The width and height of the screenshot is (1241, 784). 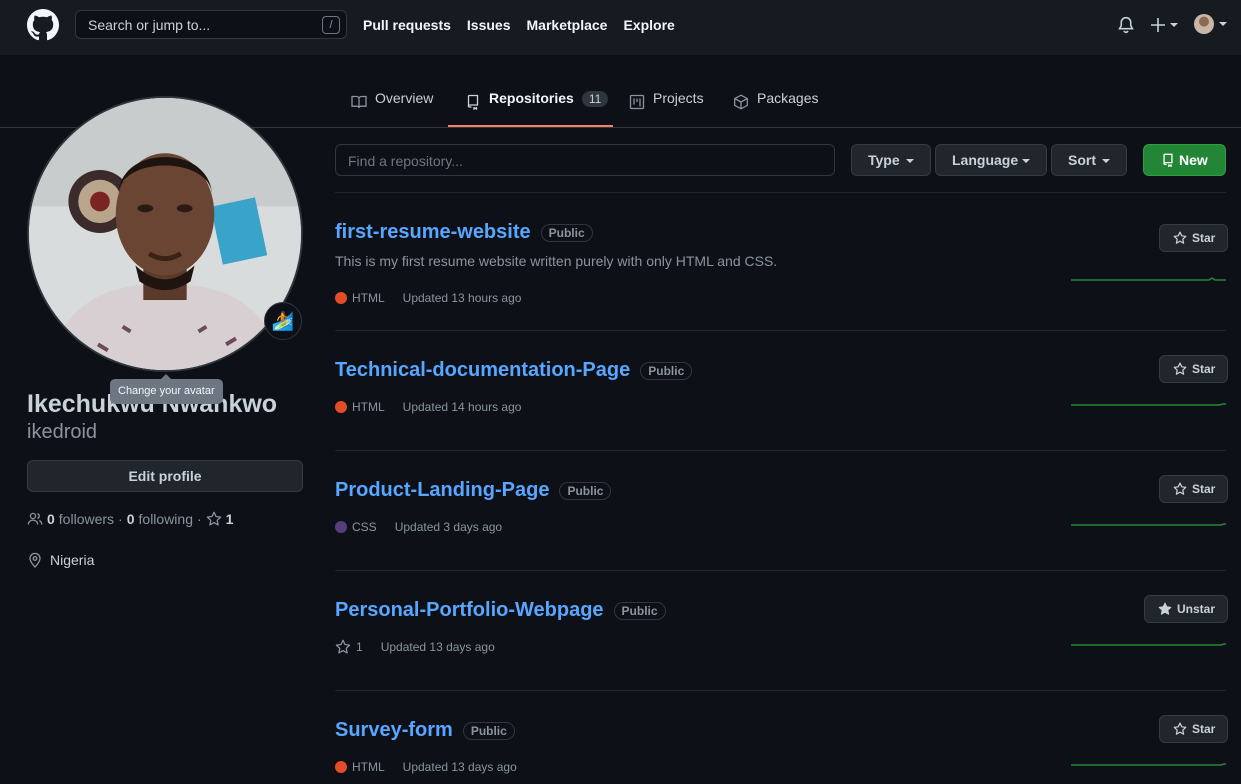 I want to click on edit-profile-button: Edit profile, so click(x=165, y=476).